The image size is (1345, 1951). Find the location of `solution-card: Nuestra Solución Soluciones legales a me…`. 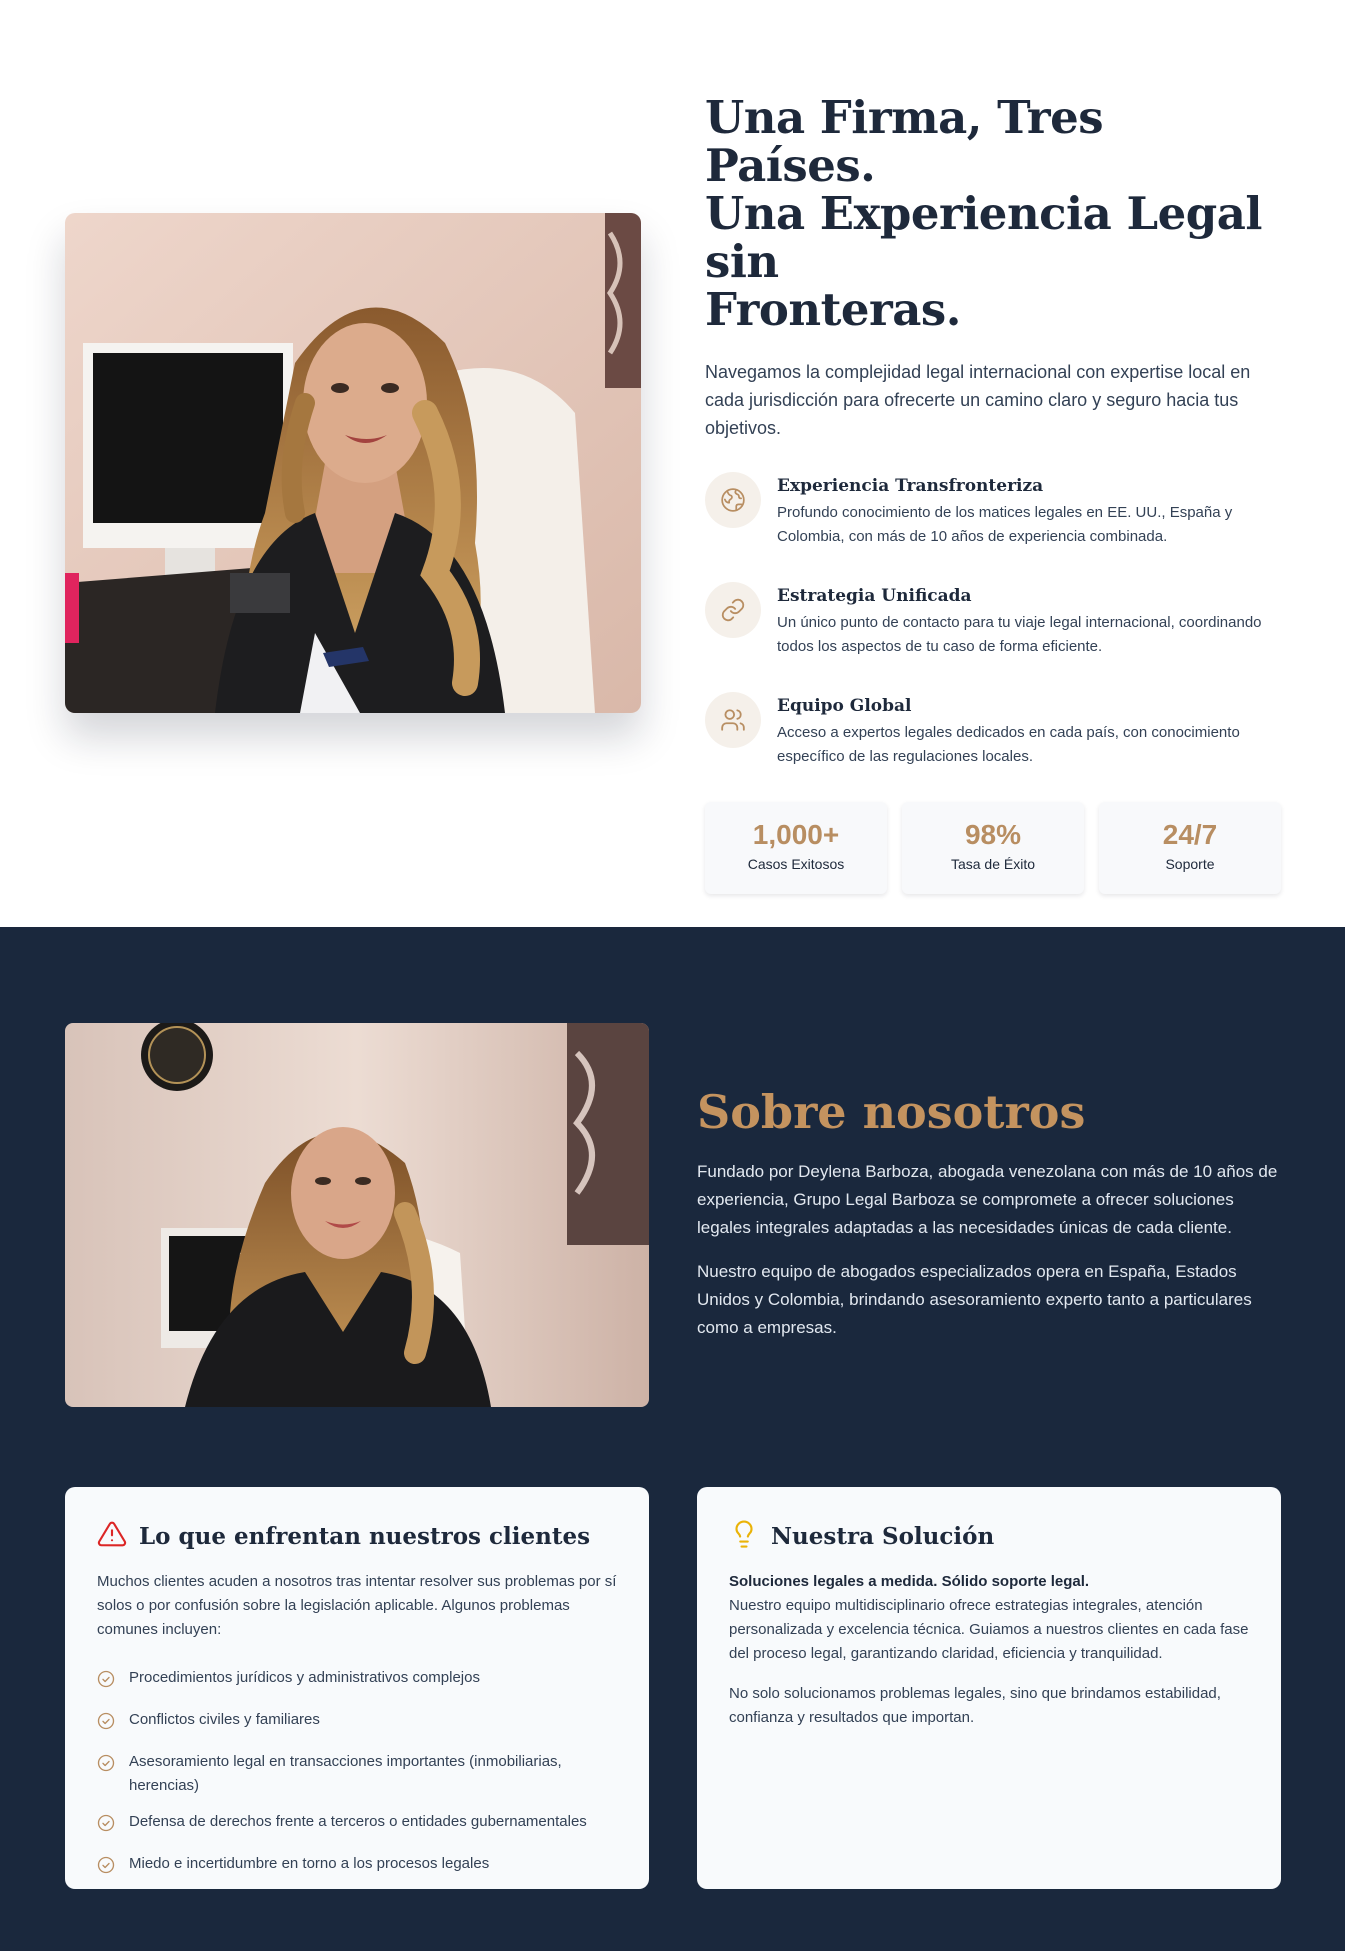

solution-card: Nuestra Solución Soluciones legales a me… is located at coordinates (989, 1688).